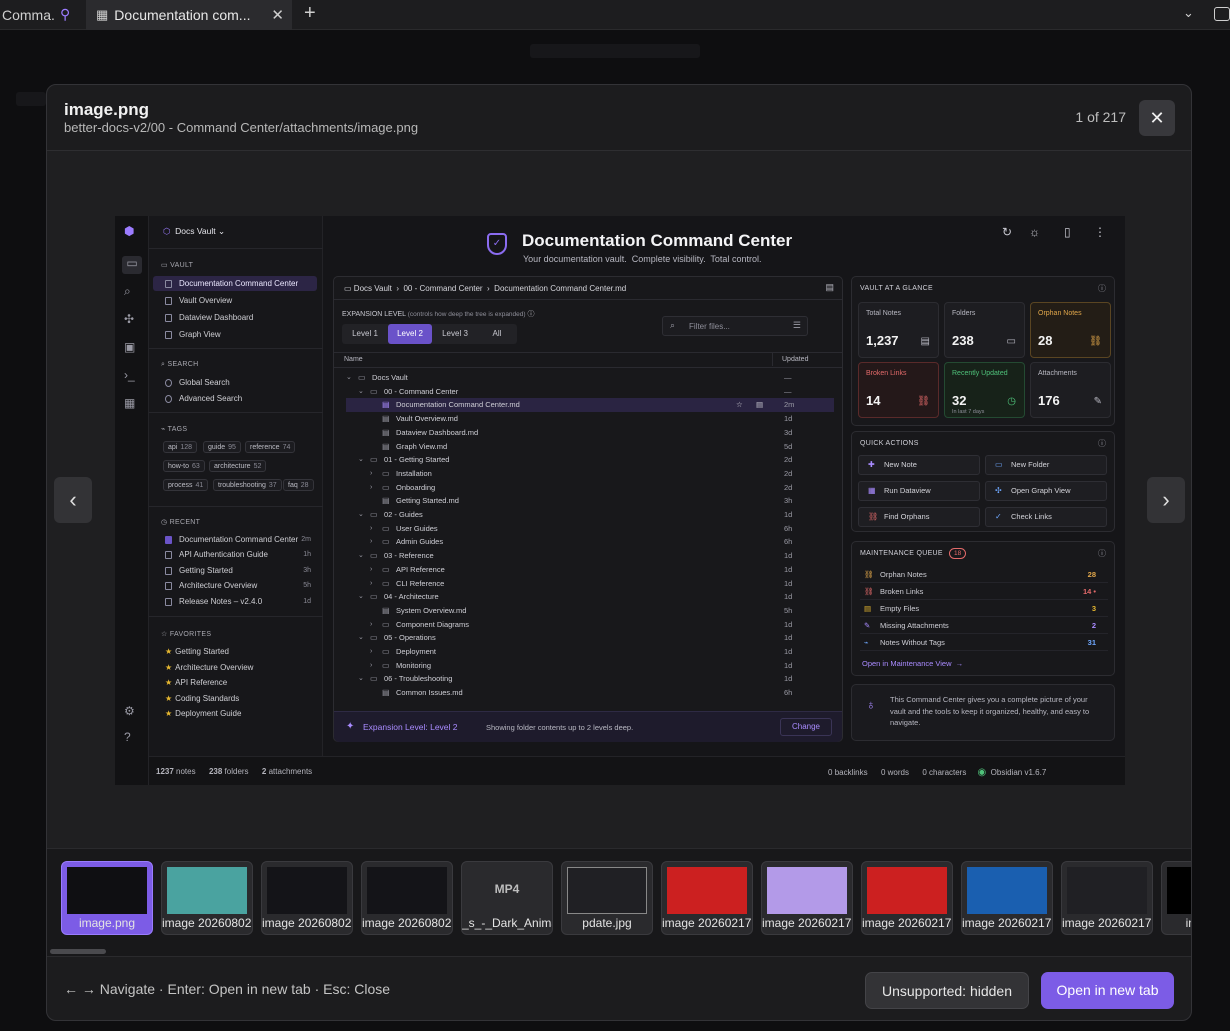  What do you see at coordinates (560, 288) in the screenshot?
I see `breadcrumb-item: Documentation Command Center.md` at bounding box center [560, 288].